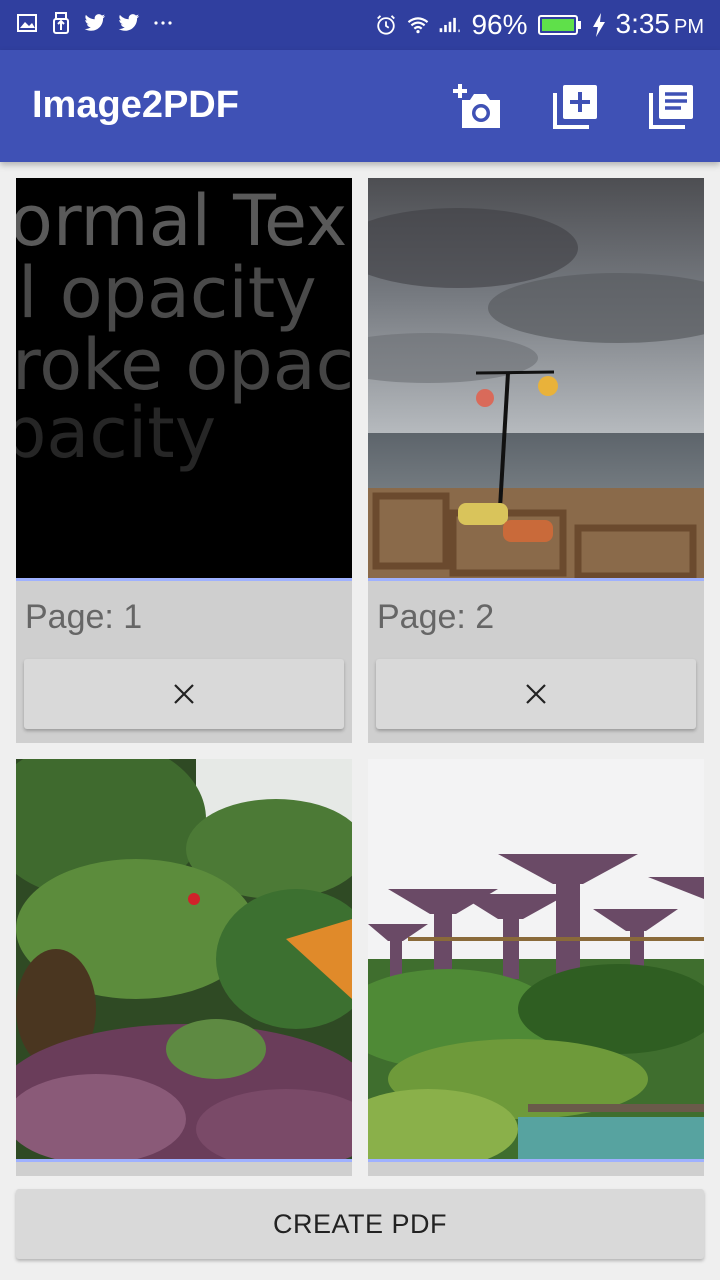 This screenshot has width=720, height=1280. I want to click on add-images-button, so click(576, 106).